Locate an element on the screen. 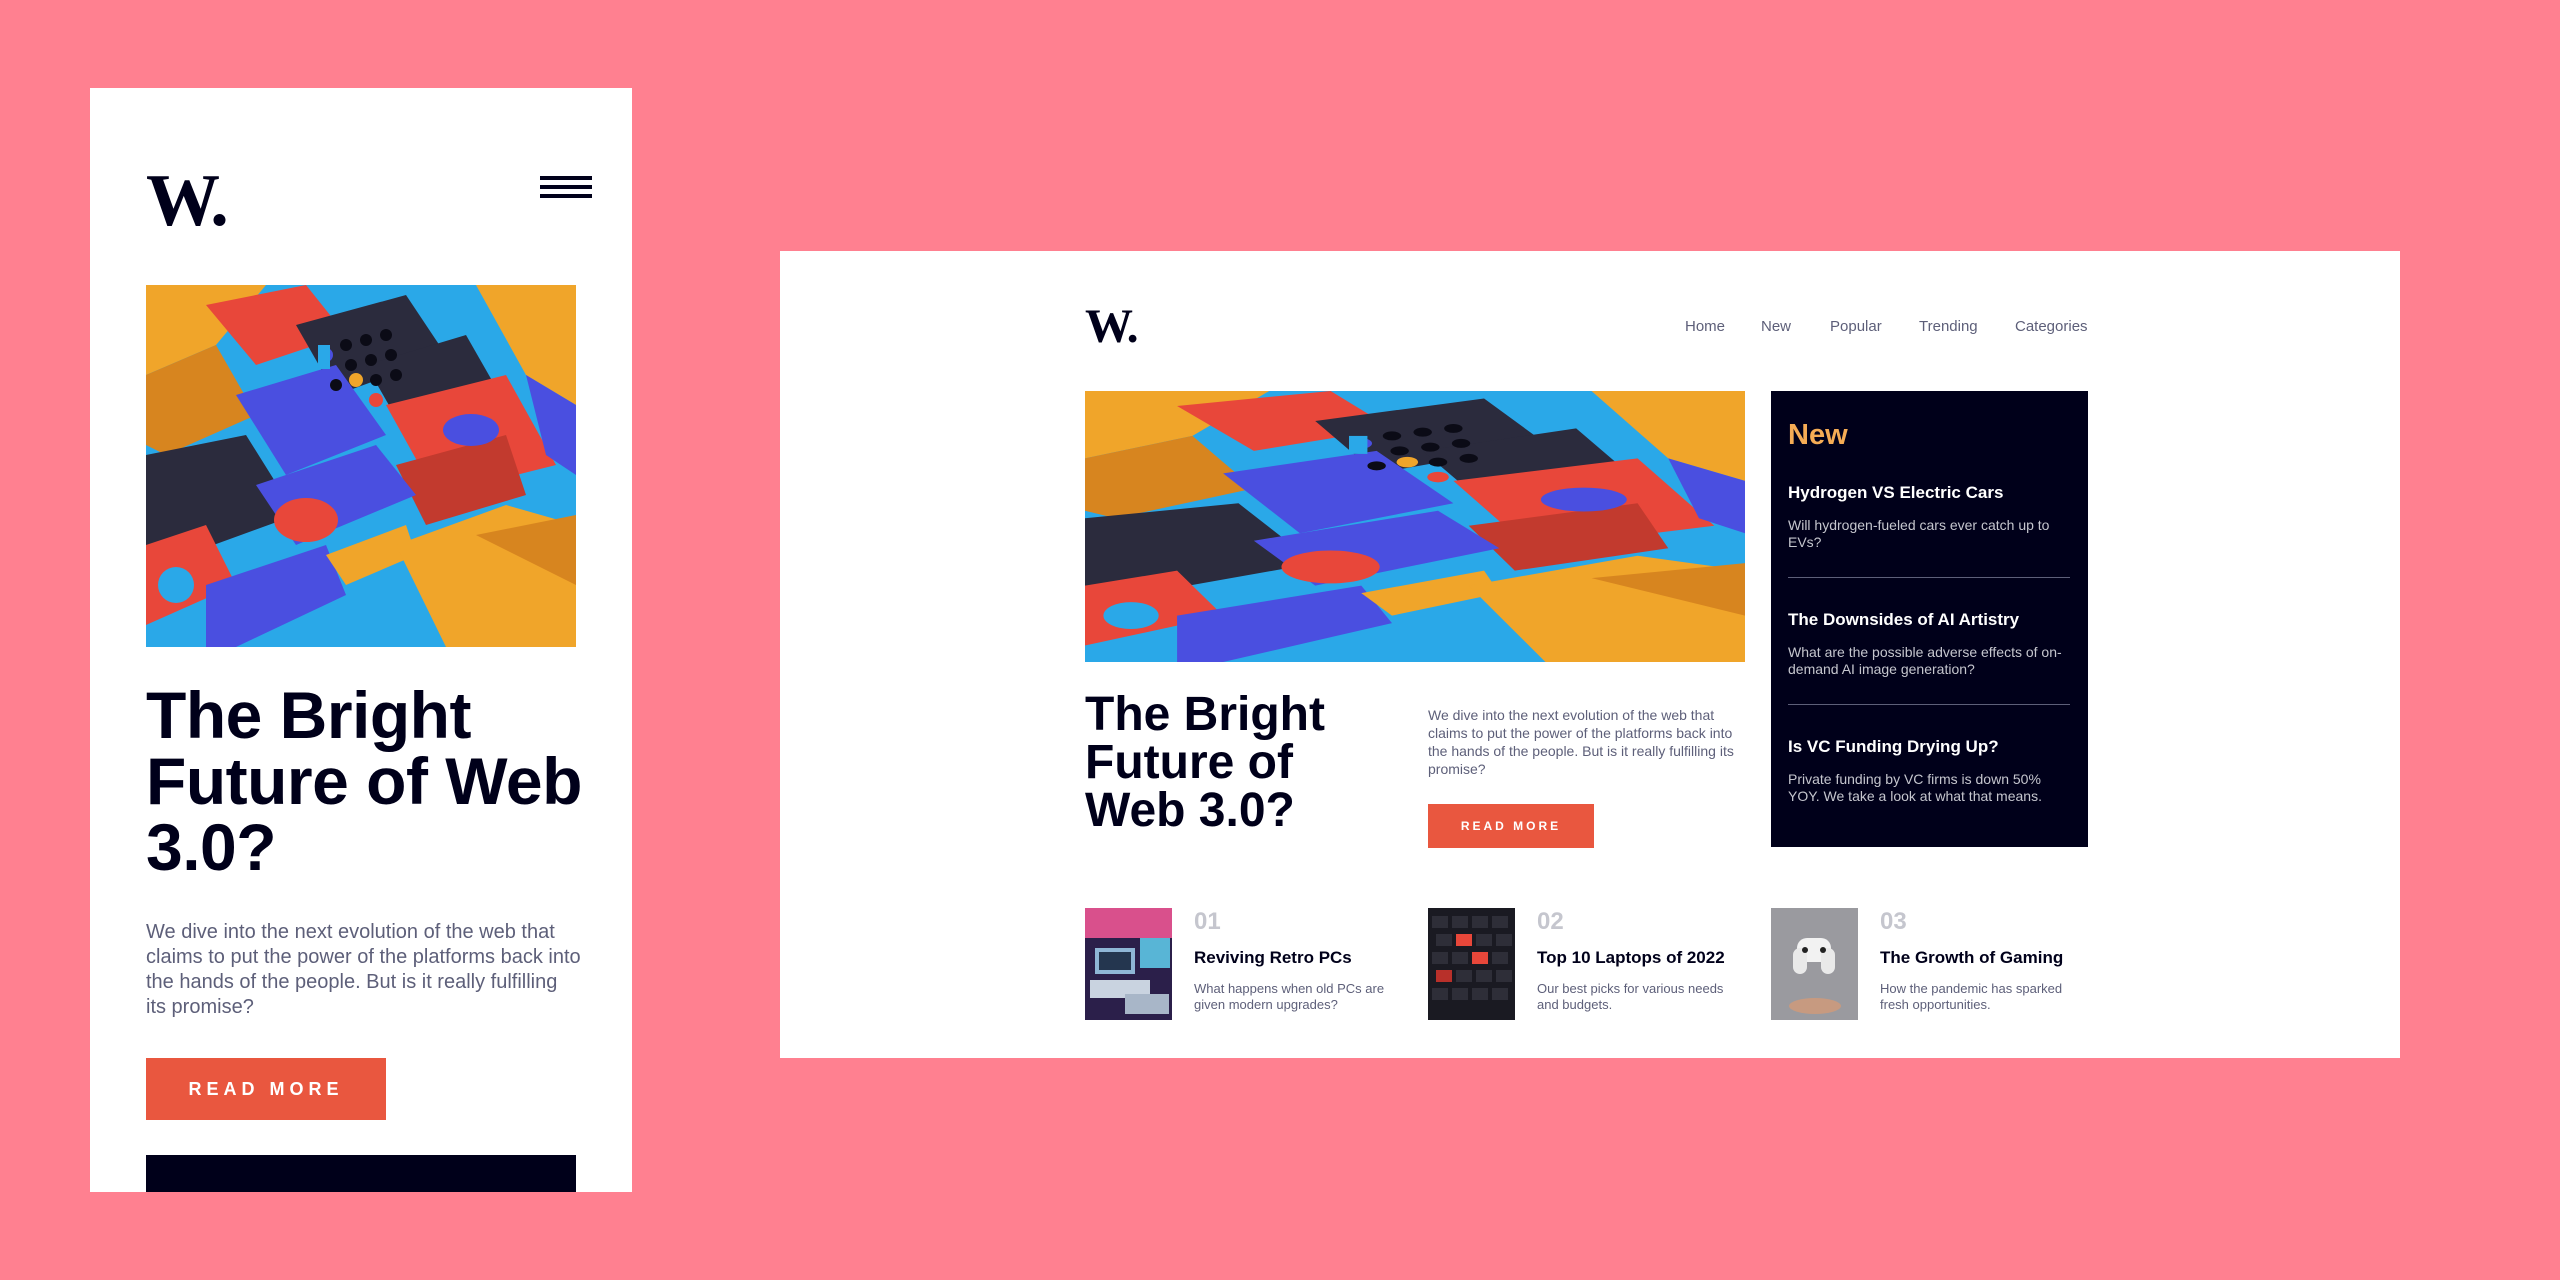  nav-popular: Popular is located at coordinates (1856, 326).